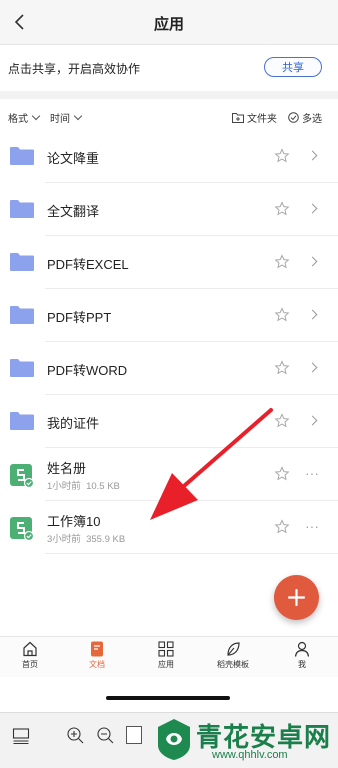  I want to click on share-banner: 点击共享，开启高效协作 共享, so click(169, 68).